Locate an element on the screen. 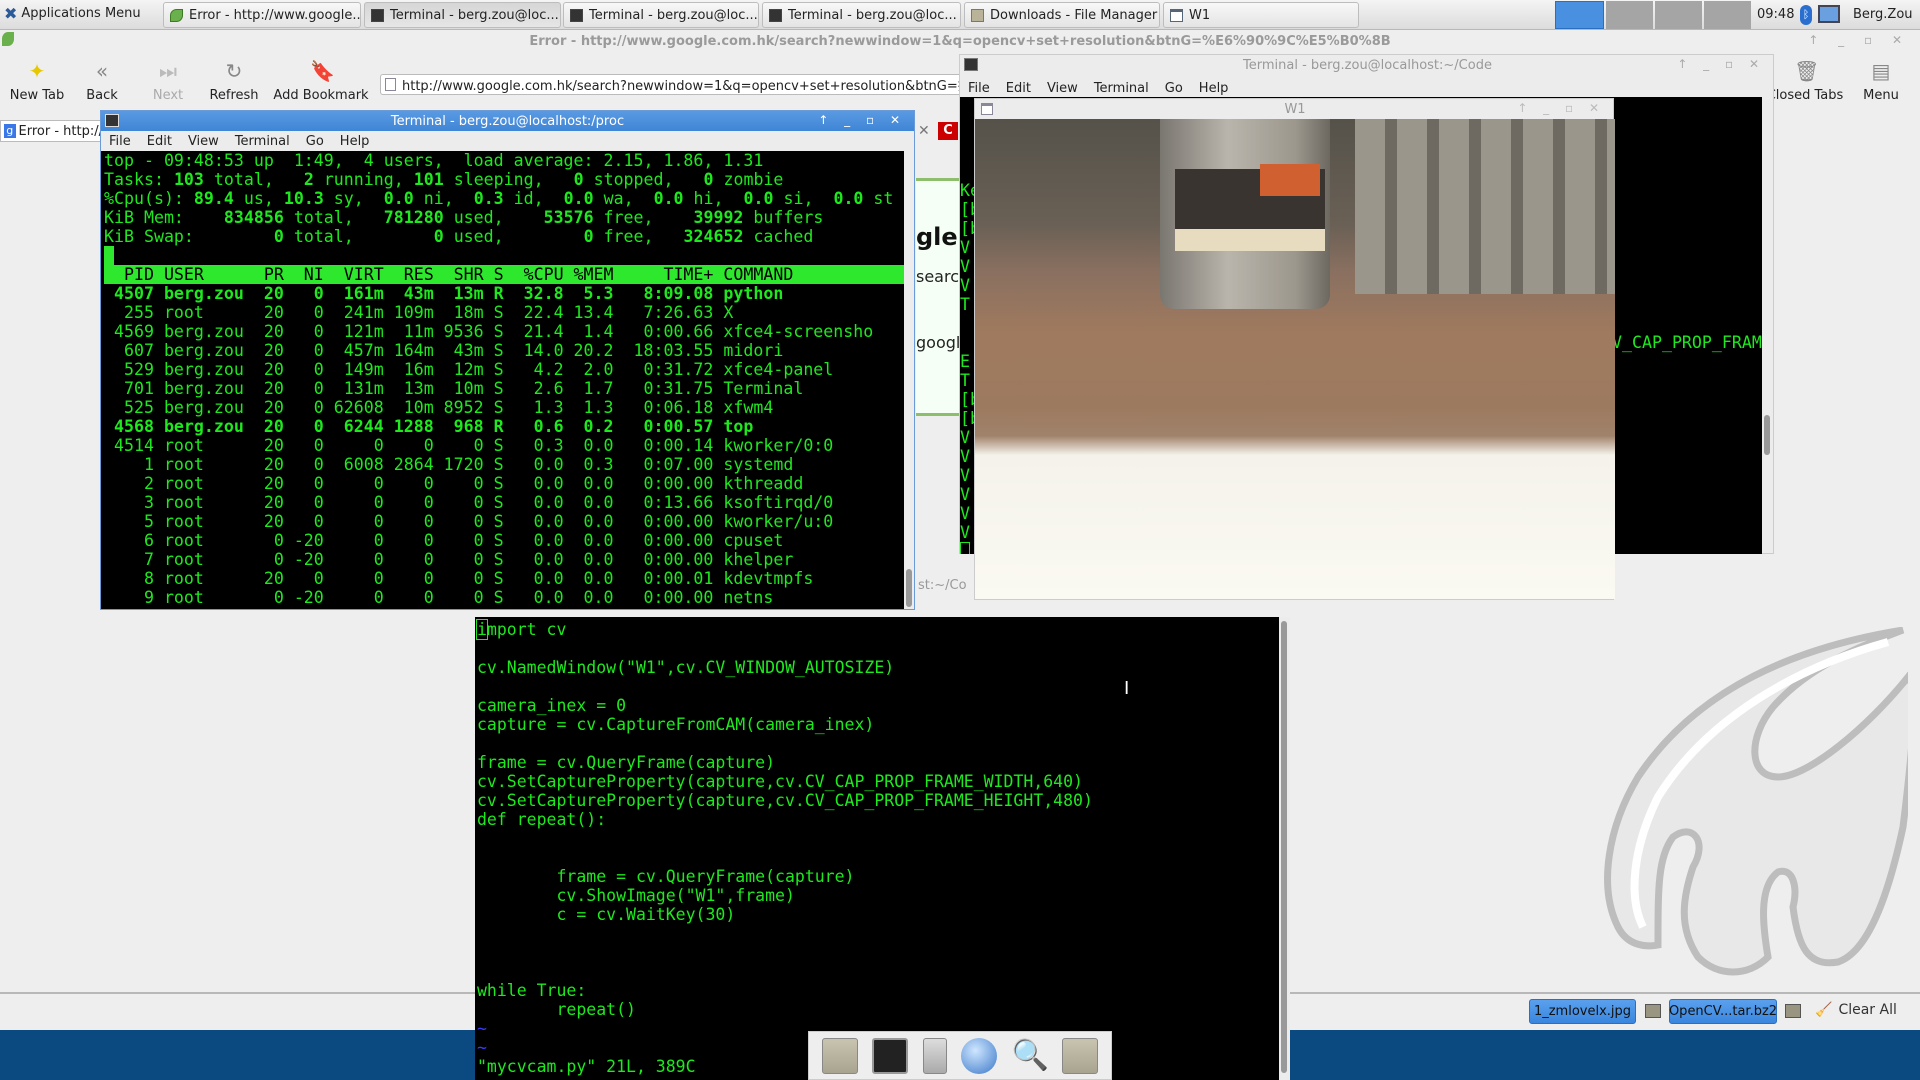  clear-all-button: 🧹 Clear All is located at coordinates (1856, 1010).